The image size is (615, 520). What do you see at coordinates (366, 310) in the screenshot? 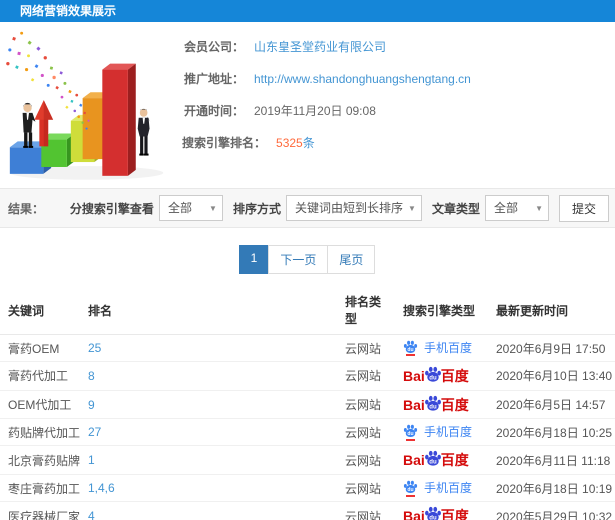
I see `column-header-2: 排名类型` at bounding box center [366, 310].